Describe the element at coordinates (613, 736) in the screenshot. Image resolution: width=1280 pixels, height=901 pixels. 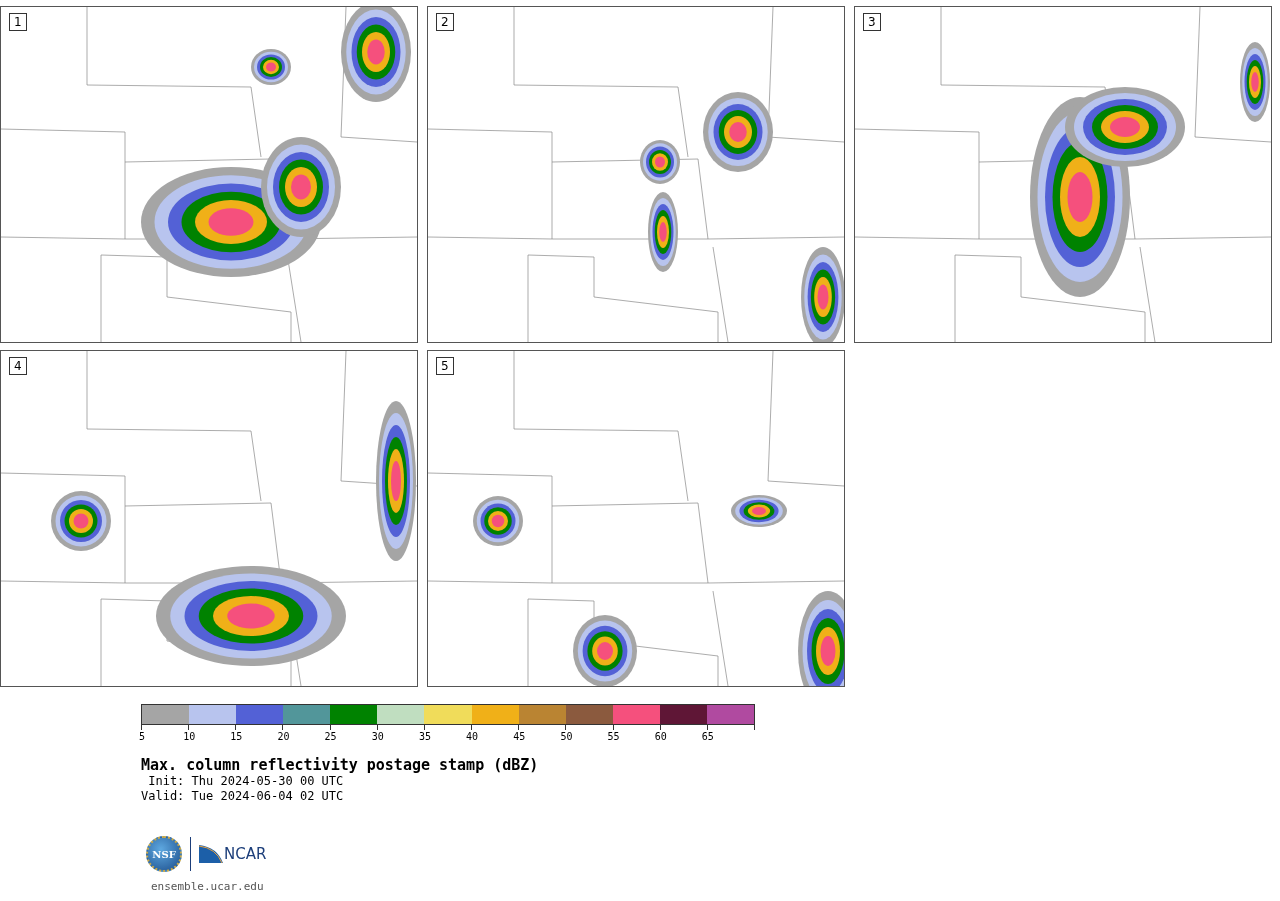
I see `tick-label: 55` at that location.